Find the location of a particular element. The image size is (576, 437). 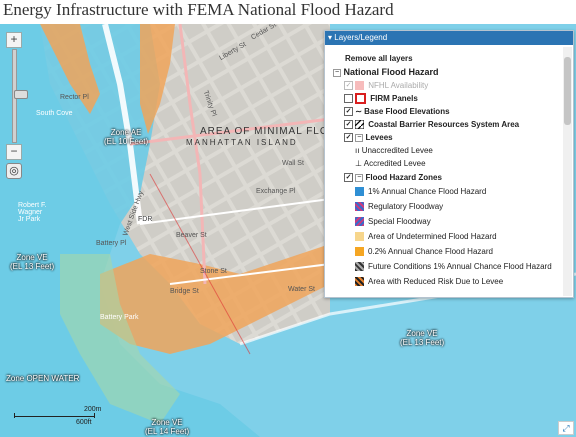

layer-label: Coastal Barrier Resources System Area is located at coordinates (444, 124).